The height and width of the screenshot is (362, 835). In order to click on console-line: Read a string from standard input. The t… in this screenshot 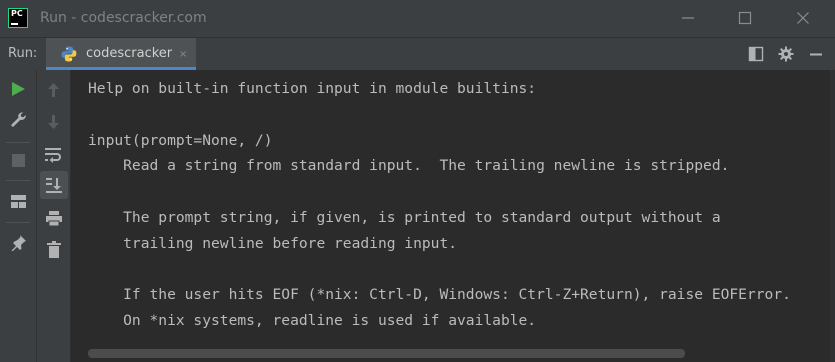, I will do `click(409, 166)`.